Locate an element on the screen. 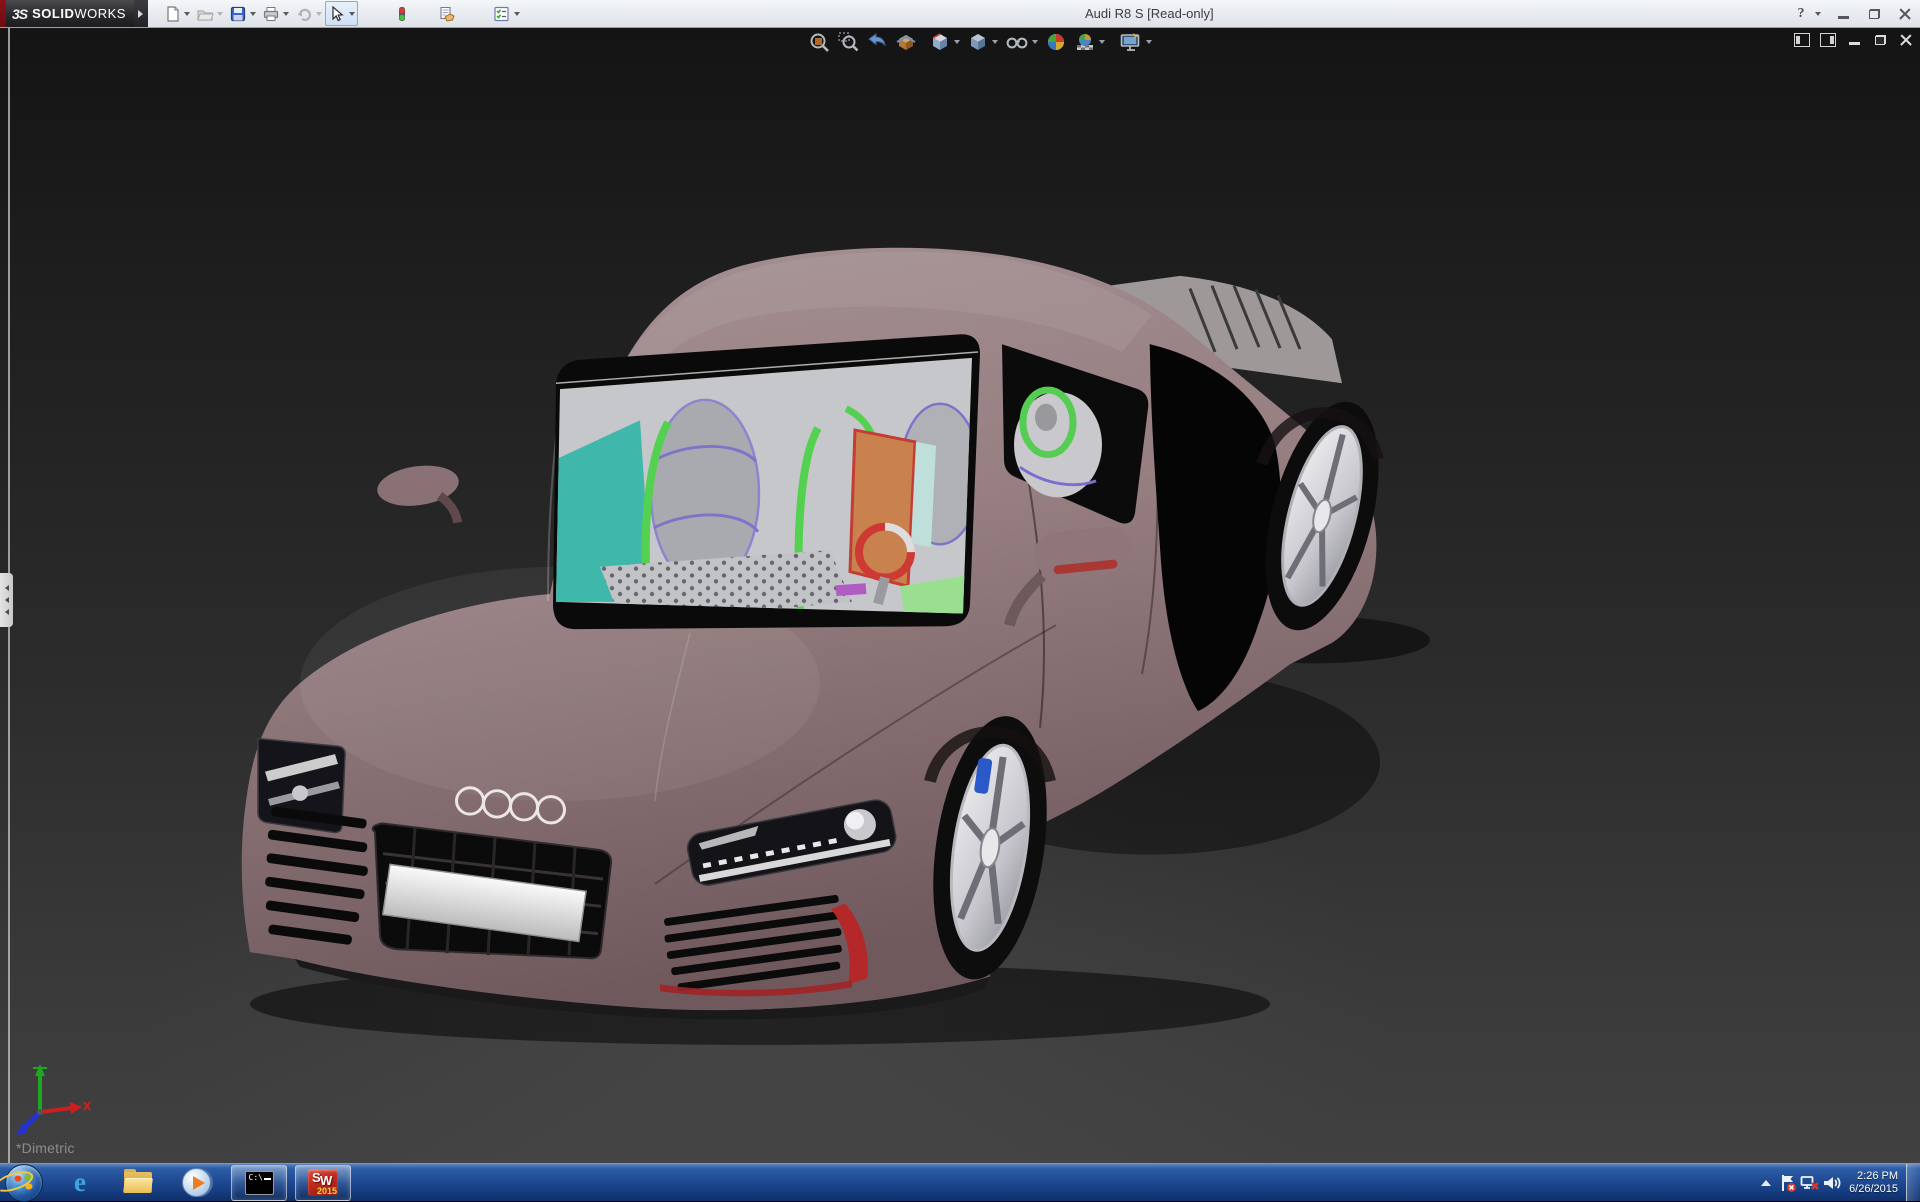 The image size is (1920, 1202). folder-icon is located at coordinates (138, 1181).